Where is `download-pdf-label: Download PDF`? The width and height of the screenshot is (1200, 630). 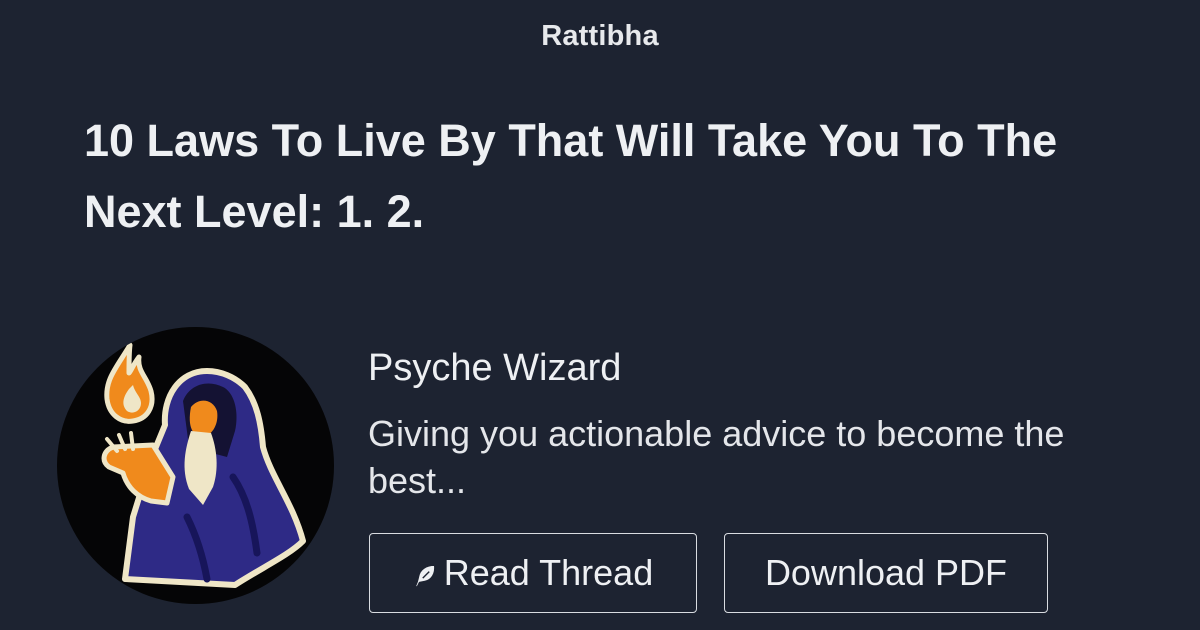
download-pdf-label: Download PDF is located at coordinates (886, 572).